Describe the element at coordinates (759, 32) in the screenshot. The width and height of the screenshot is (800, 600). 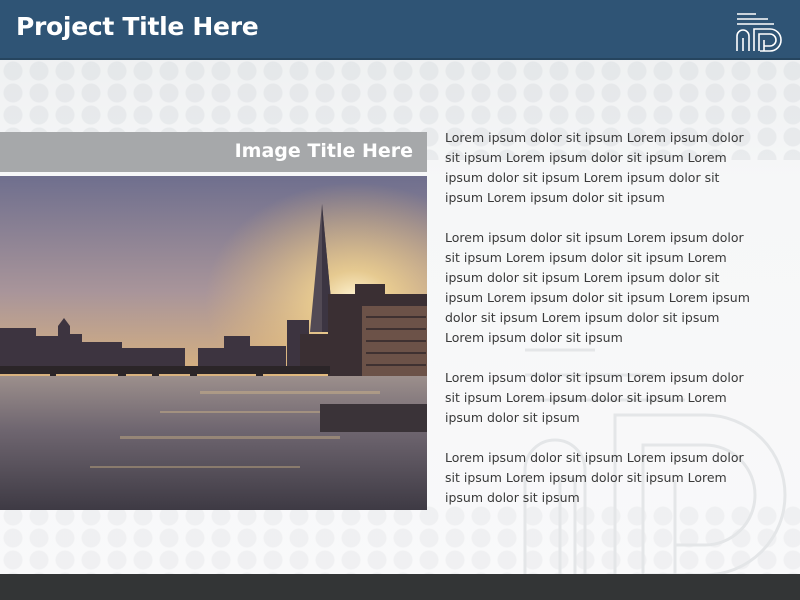
I see `company-logo-icon` at that location.